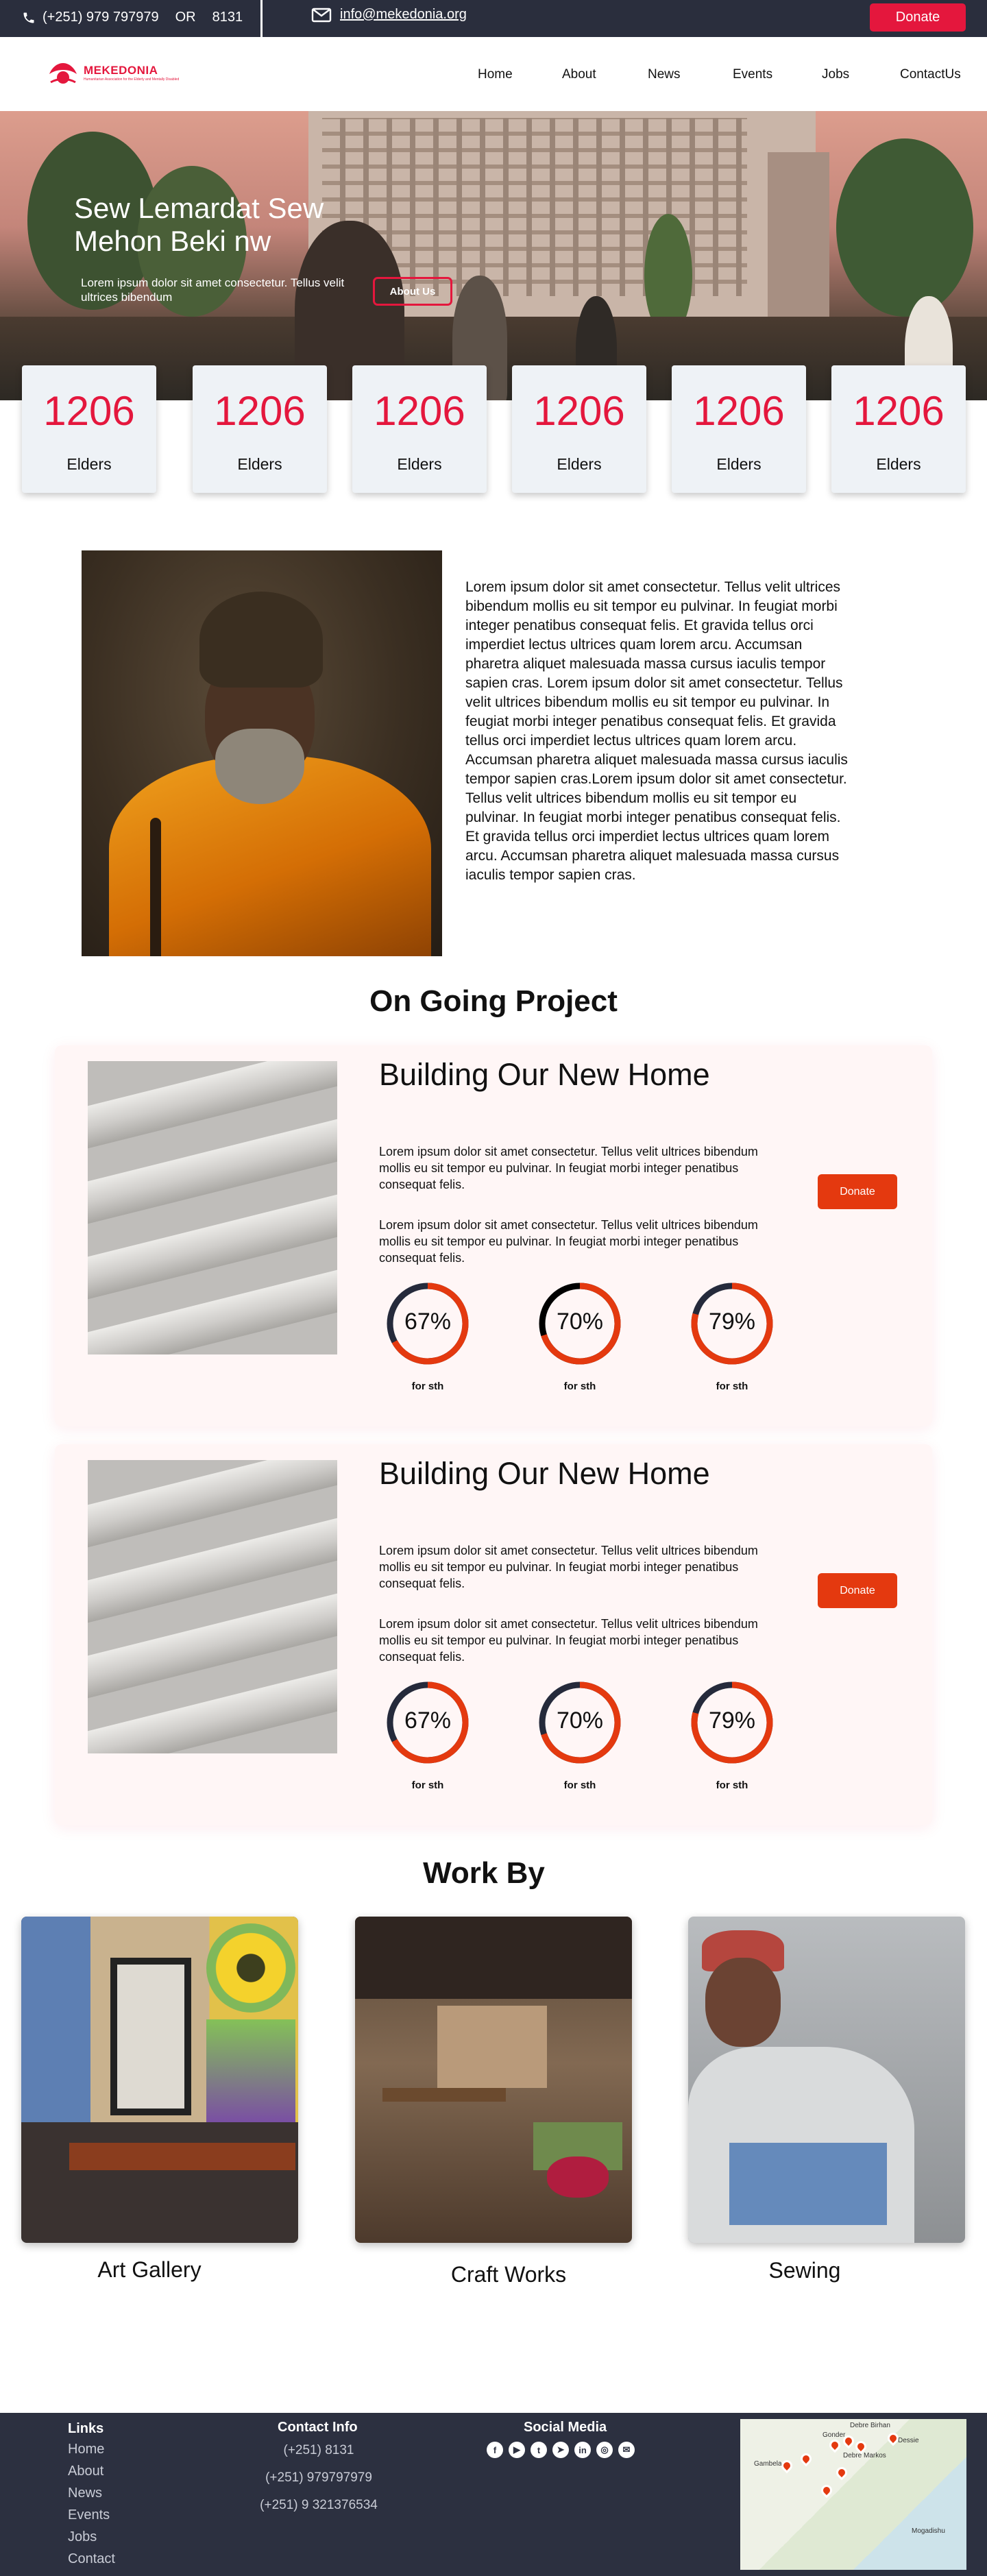 The image size is (987, 2576). What do you see at coordinates (835, 74) in the screenshot?
I see `nav-jobs: Jobs` at bounding box center [835, 74].